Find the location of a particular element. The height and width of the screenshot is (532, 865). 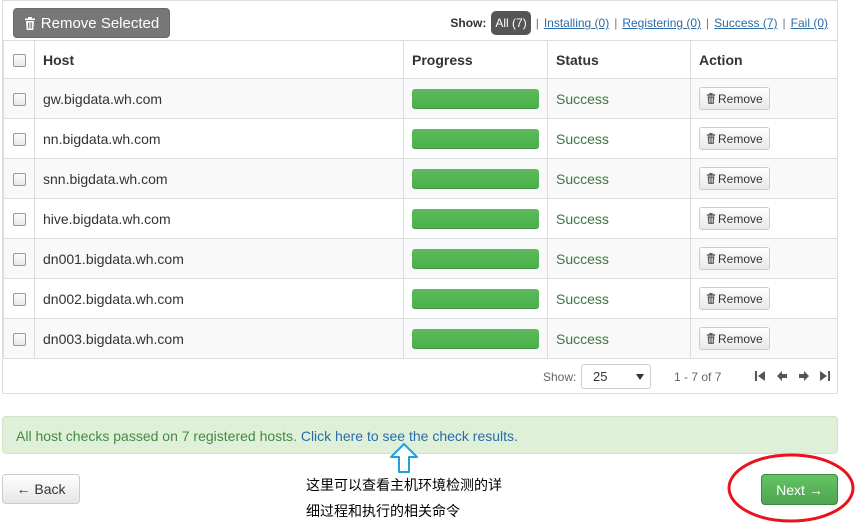

filter-registering: Registering (0) is located at coordinates (661, 23).